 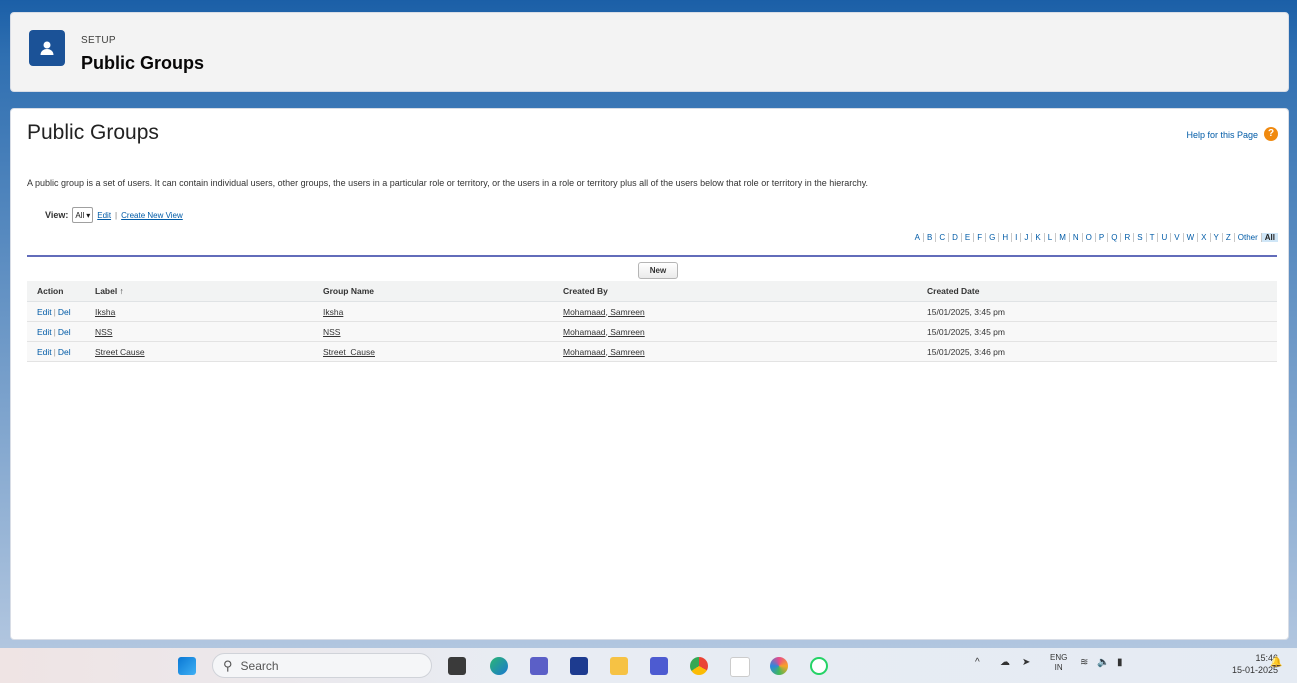 What do you see at coordinates (433, 291) in the screenshot?
I see `col-group-name: Group Name` at bounding box center [433, 291].